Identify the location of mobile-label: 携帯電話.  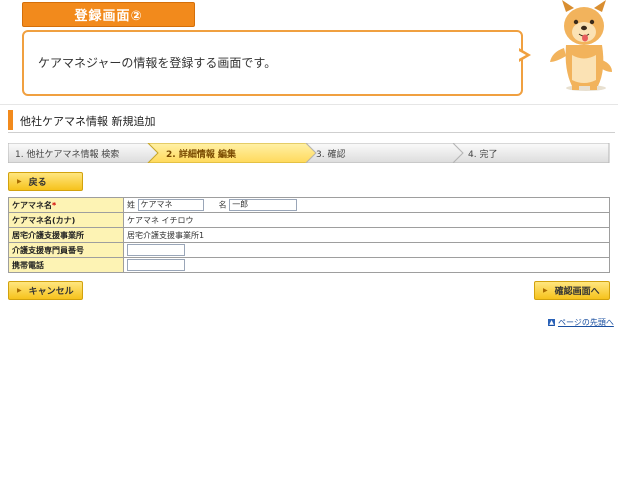
(66, 265).